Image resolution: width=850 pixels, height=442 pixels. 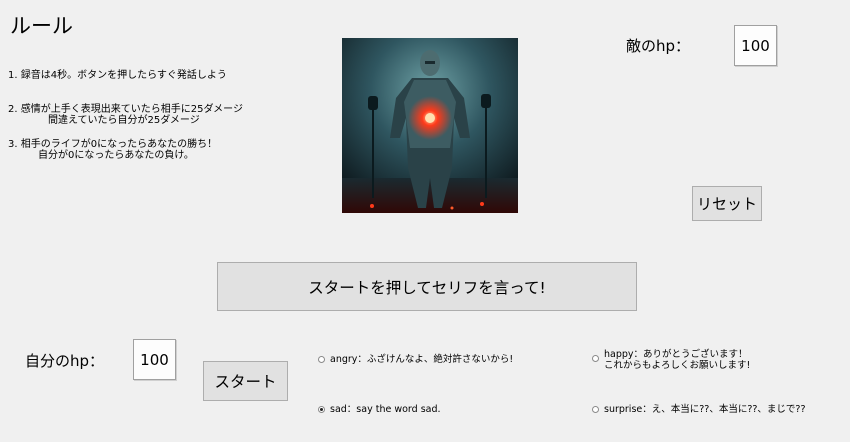 I want to click on option-sad-label: sad：say the word sad., so click(x=385, y=409).